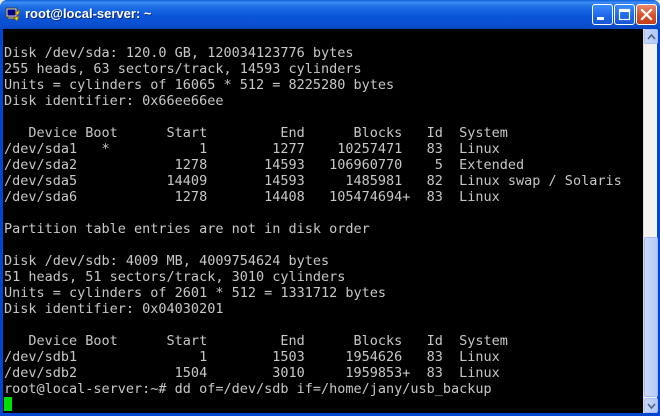 This screenshot has width=660, height=416. Describe the element at coordinates (114, 309) in the screenshot. I see `terminal-line: Disk identifier: 0x04030201` at that location.